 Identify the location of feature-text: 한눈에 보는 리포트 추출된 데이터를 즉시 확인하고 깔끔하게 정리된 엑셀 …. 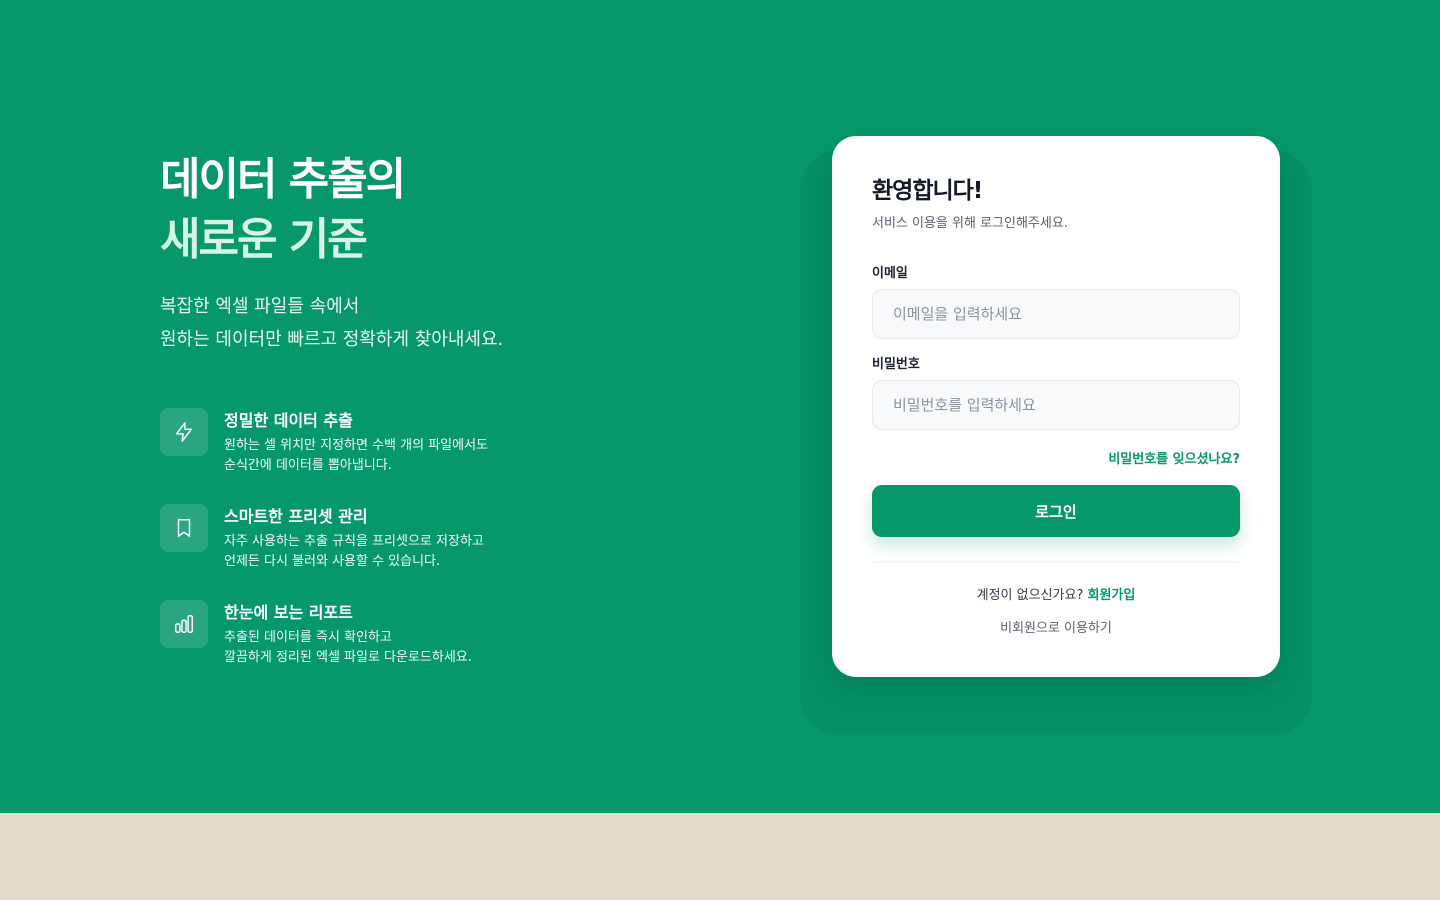
(348, 634).